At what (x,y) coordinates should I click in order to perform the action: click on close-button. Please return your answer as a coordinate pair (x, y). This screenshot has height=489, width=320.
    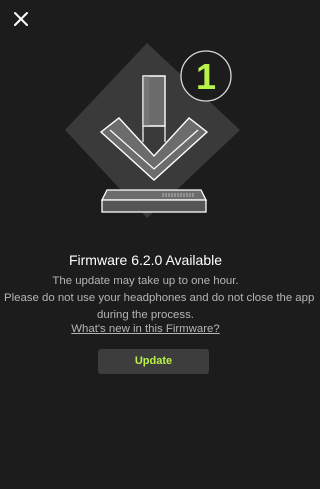
    Looking at the image, I should click on (21, 19).